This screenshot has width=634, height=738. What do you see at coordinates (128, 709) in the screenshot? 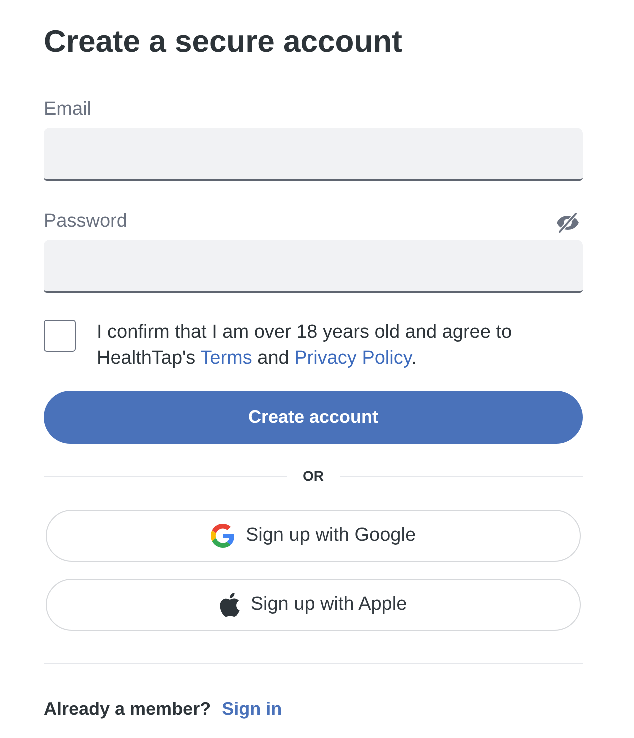
I see `already-member-text: Already a member?` at bounding box center [128, 709].